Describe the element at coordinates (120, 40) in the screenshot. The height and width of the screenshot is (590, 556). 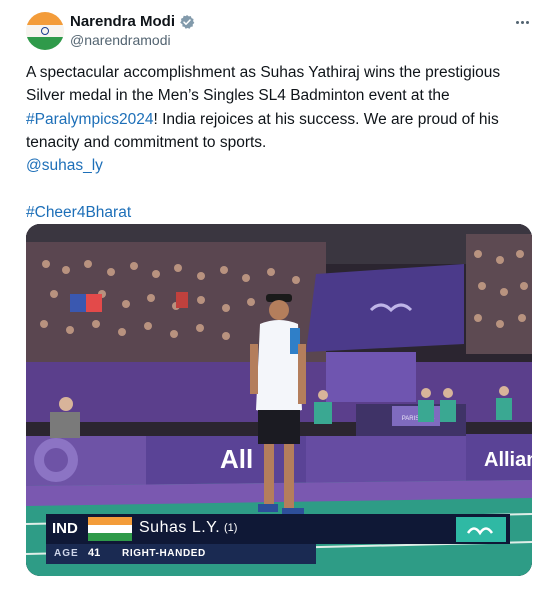
I see `author-handle: @narendramodi` at that location.